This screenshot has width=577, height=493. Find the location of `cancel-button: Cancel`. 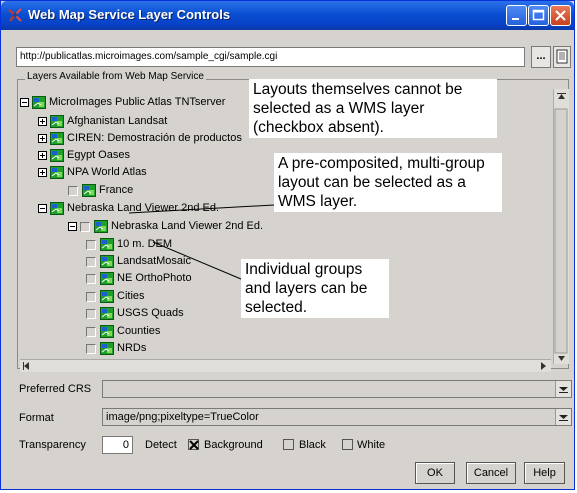

cancel-button: Cancel is located at coordinates (491, 473).